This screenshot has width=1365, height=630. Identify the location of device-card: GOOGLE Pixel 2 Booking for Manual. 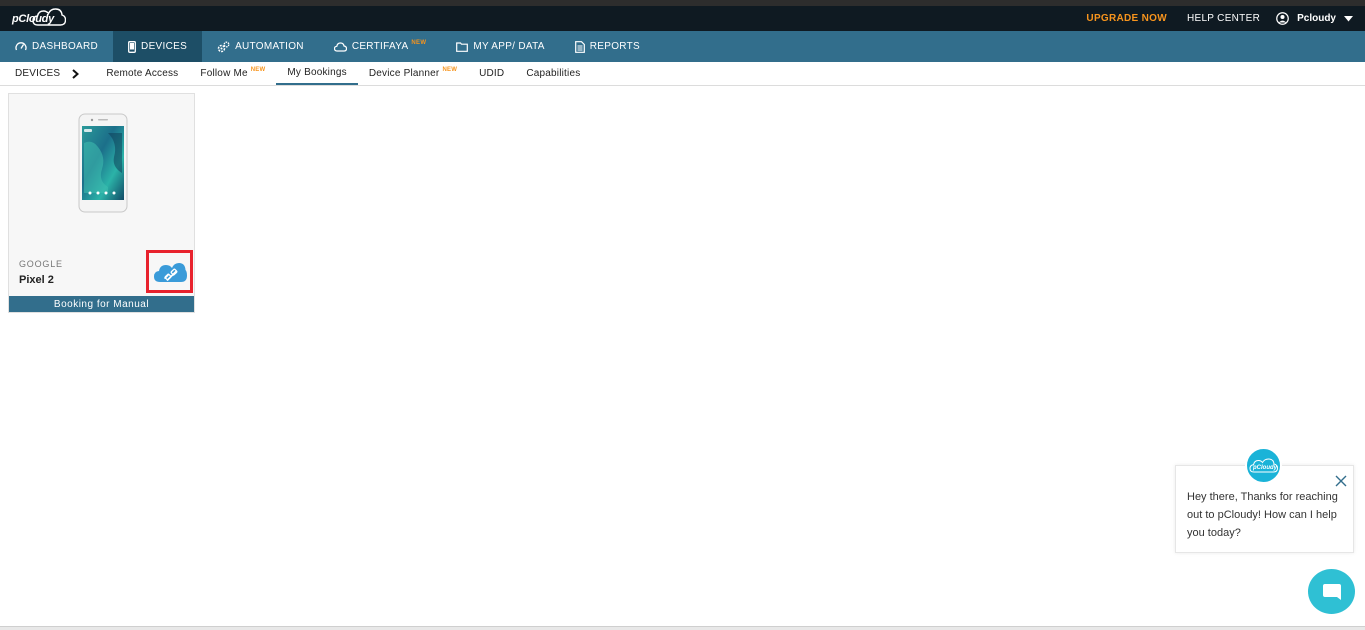
(101, 203).